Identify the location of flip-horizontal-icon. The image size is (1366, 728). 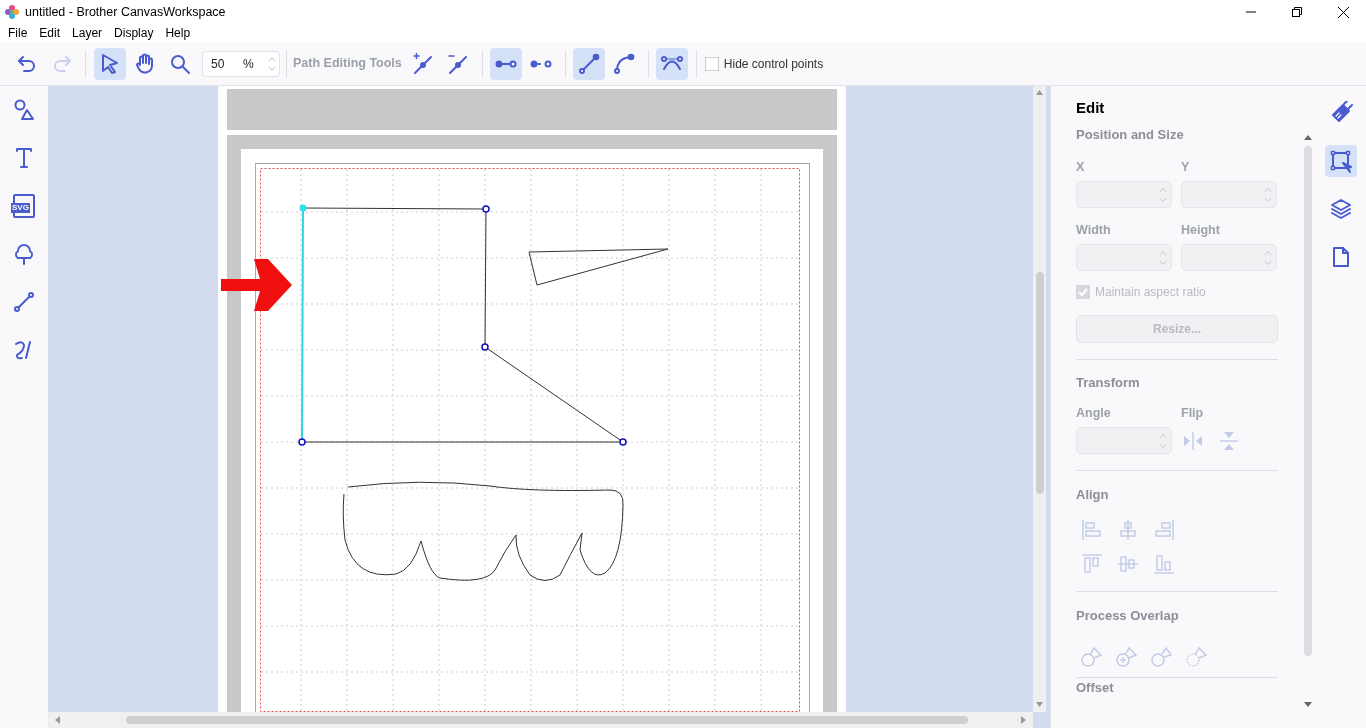
(1193, 440).